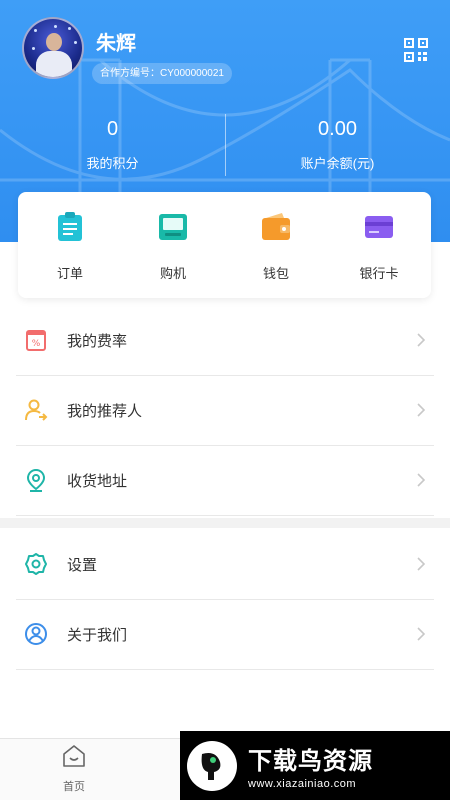 The height and width of the screenshot is (800, 450). What do you see at coordinates (173, 227) in the screenshot?
I see `pos-machine-icon` at bounding box center [173, 227].